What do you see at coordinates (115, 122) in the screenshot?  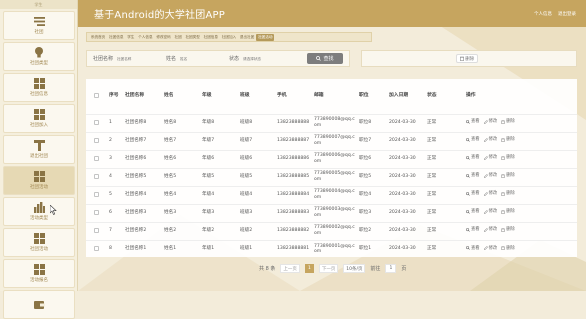 I see `cell-index: 1` at bounding box center [115, 122].